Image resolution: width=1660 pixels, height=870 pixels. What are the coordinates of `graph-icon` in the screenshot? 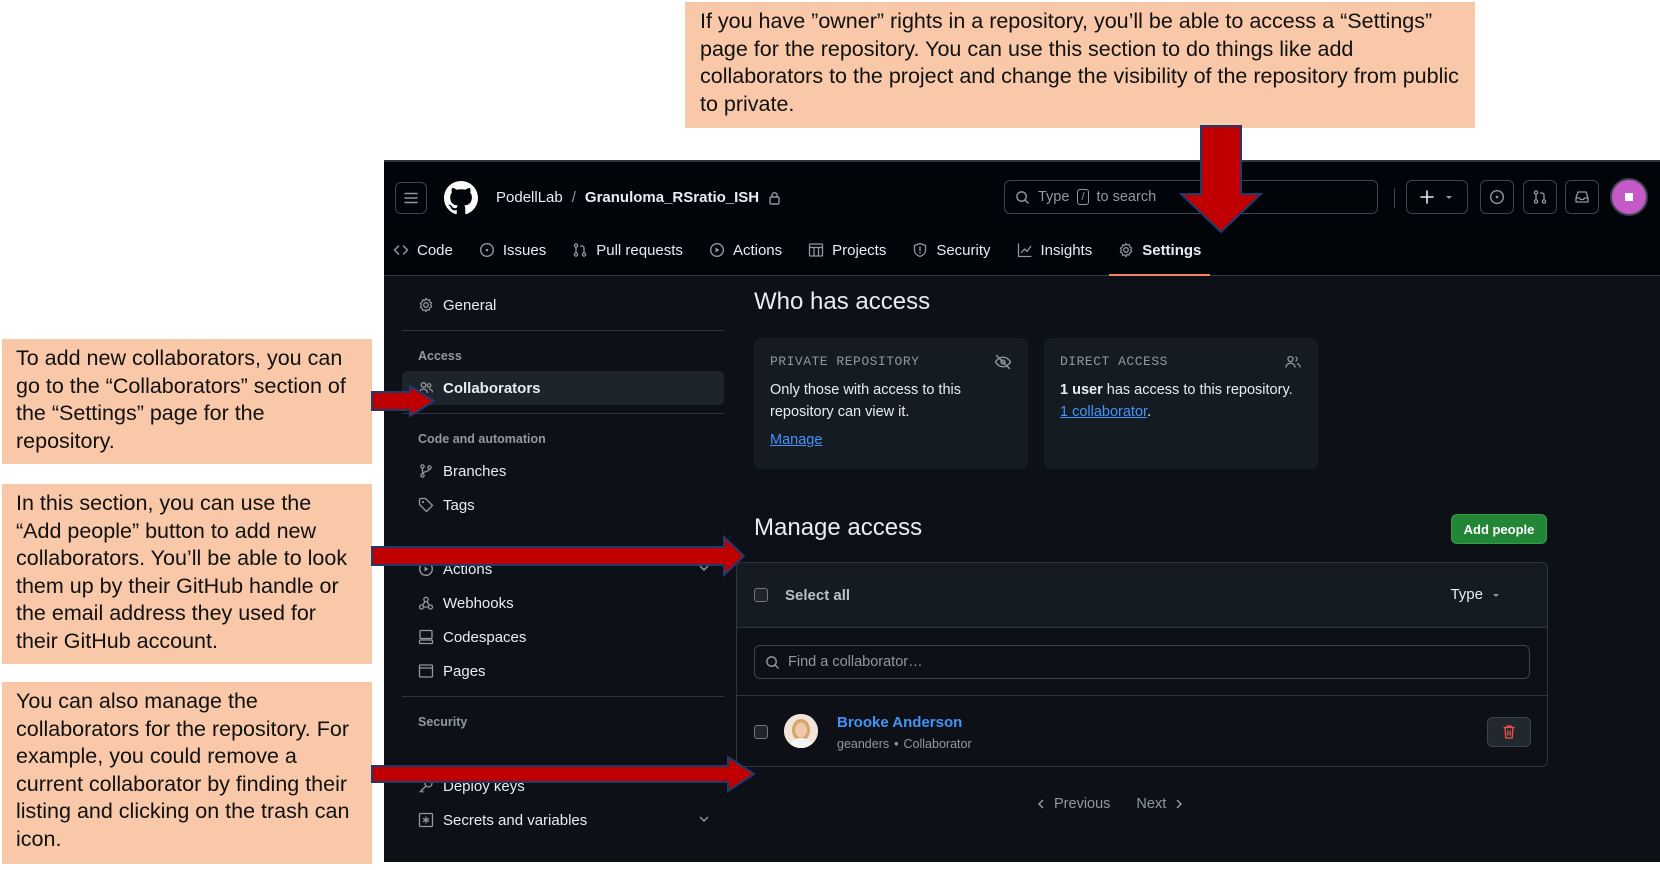 It's located at (1024, 250).